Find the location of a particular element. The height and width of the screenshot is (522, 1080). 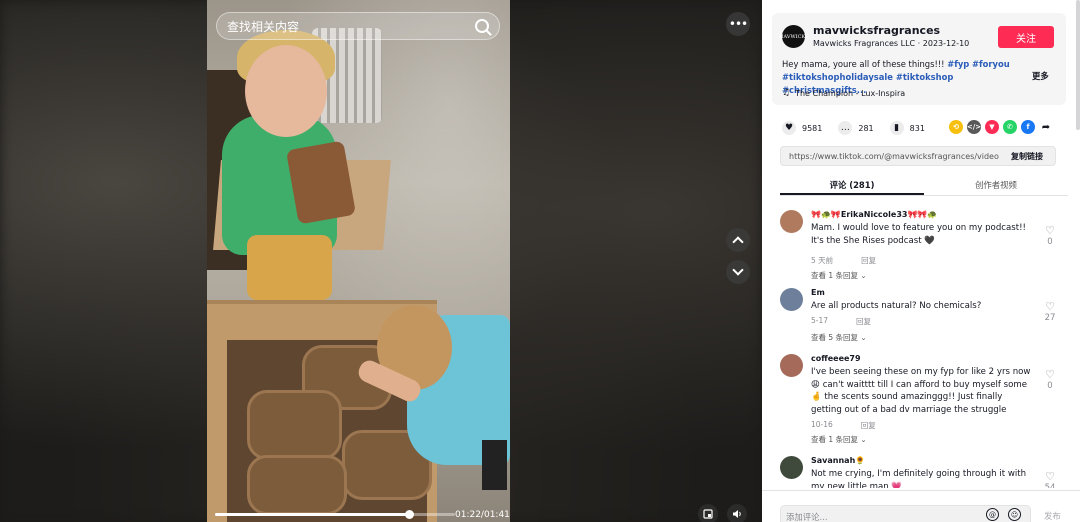

pip-button is located at coordinates (708, 513).